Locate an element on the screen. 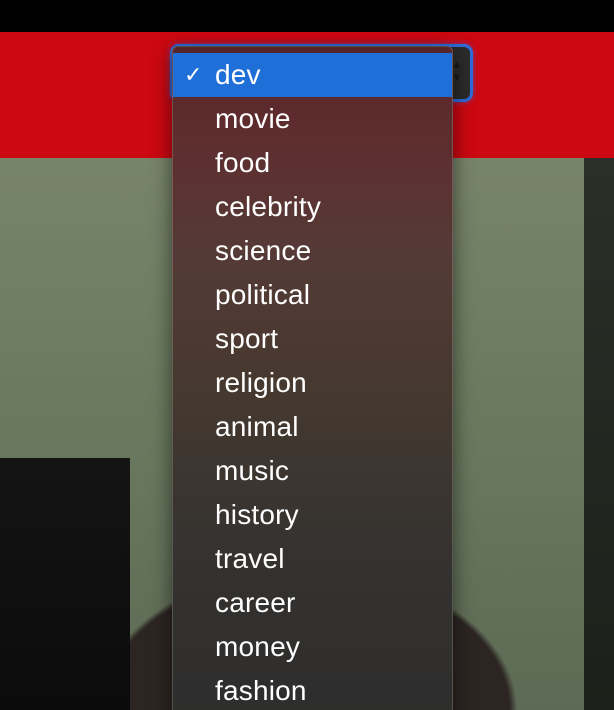 The image size is (614, 710). option-label: political is located at coordinates (263, 294).